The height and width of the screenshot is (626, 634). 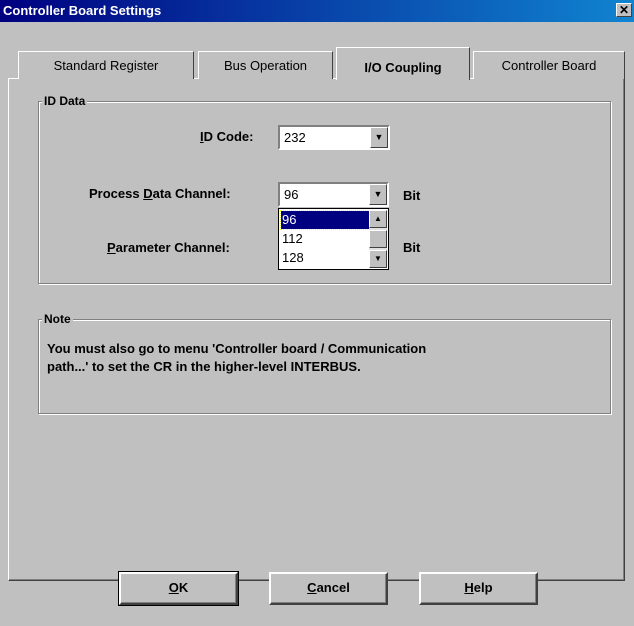 What do you see at coordinates (483, 587) in the screenshot?
I see `help-rest: elp` at bounding box center [483, 587].